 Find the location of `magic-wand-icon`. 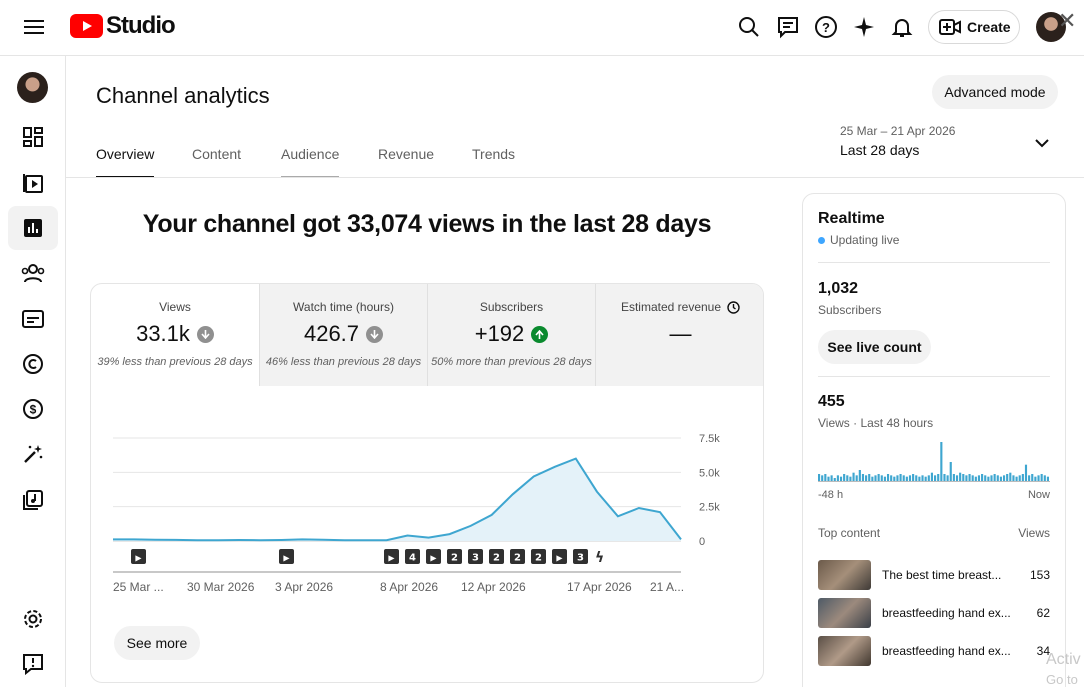

magic-wand-icon is located at coordinates (33, 454).